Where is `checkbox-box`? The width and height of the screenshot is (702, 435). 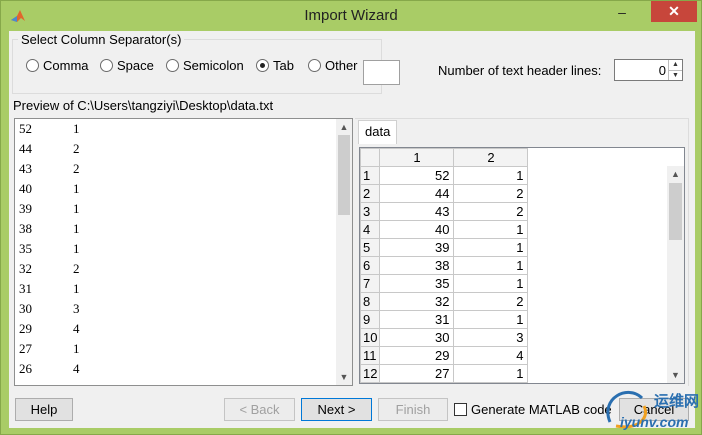
checkbox-box is located at coordinates (460, 409).